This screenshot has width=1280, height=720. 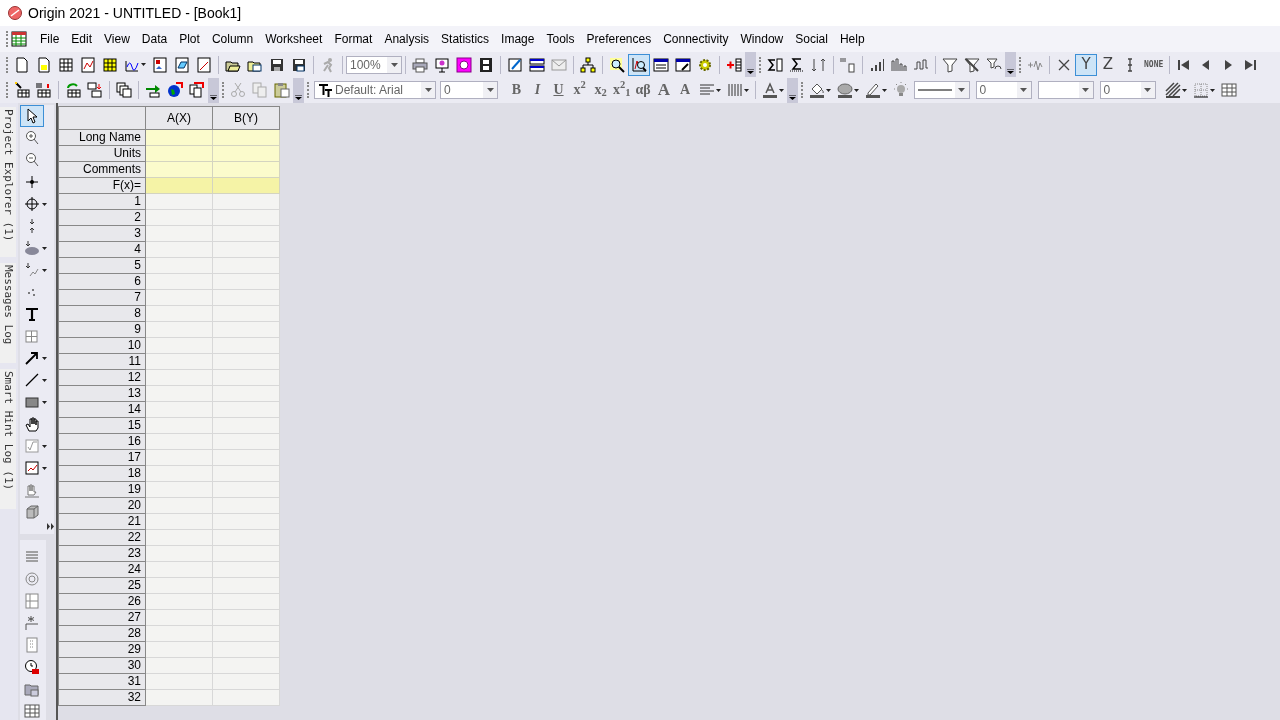 What do you see at coordinates (82, 39) in the screenshot?
I see `menu-item: Edit` at bounding box center [82, 39].